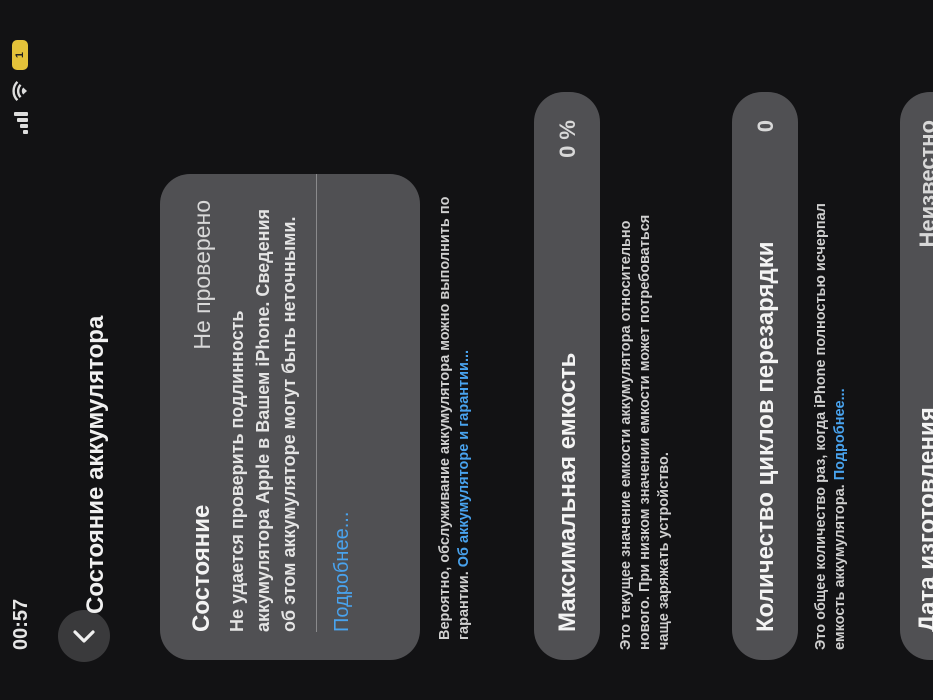 This screenshot has width=933, height=700. I want to click on manufacture-title: Дата изготовления, so click(923, 519).